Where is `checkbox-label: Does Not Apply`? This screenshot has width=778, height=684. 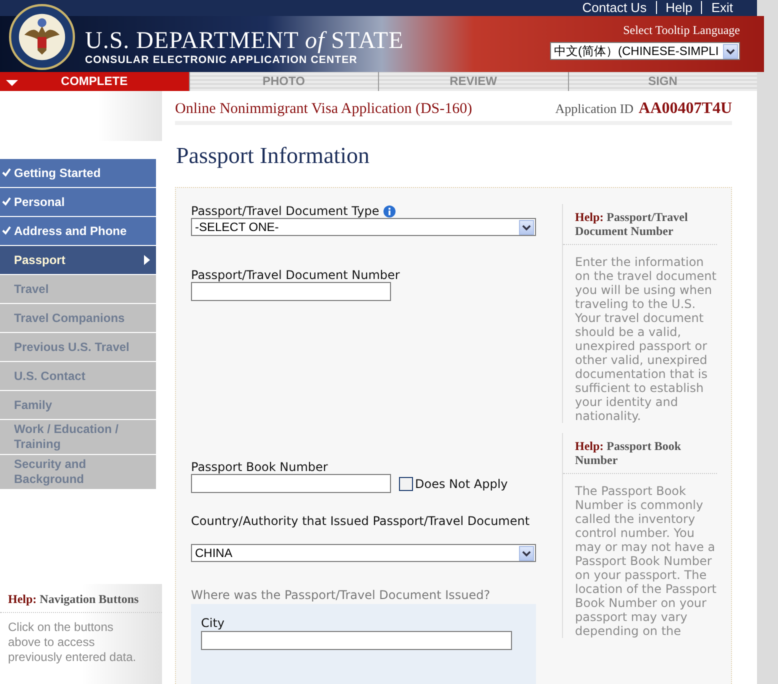
checkbox-label: Does Not Apply is located at coordinates (461, 483).